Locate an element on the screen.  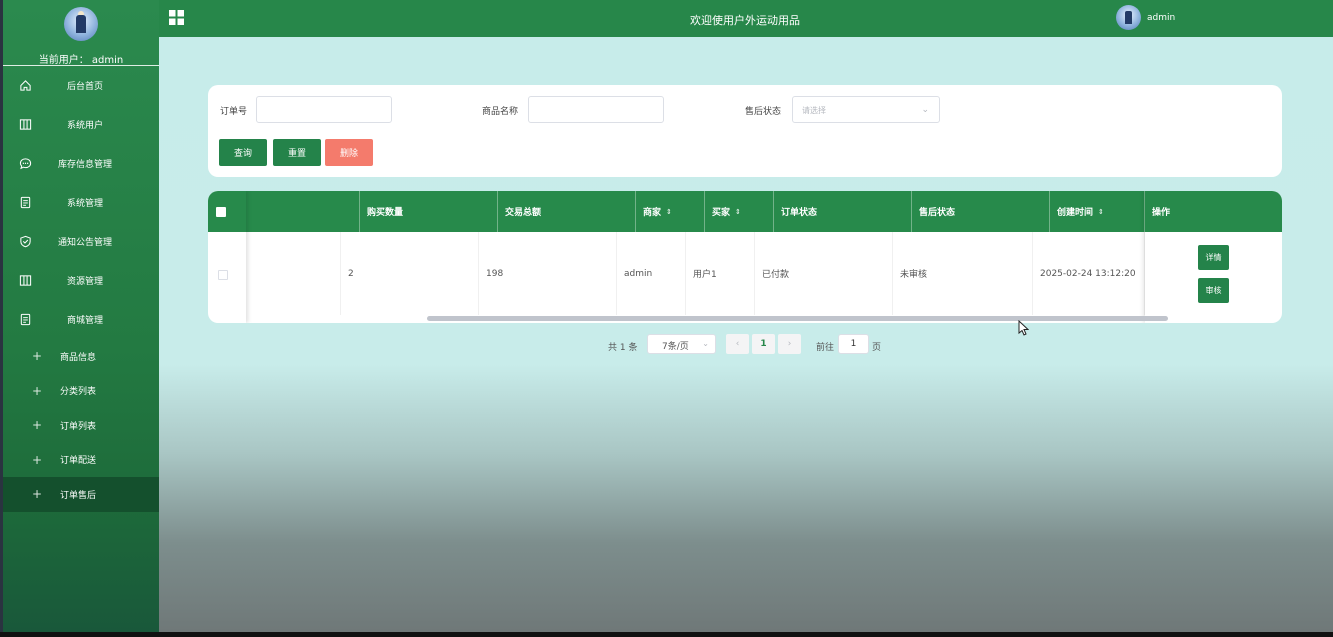
user-avatar is located at coordinates (1128, 17).